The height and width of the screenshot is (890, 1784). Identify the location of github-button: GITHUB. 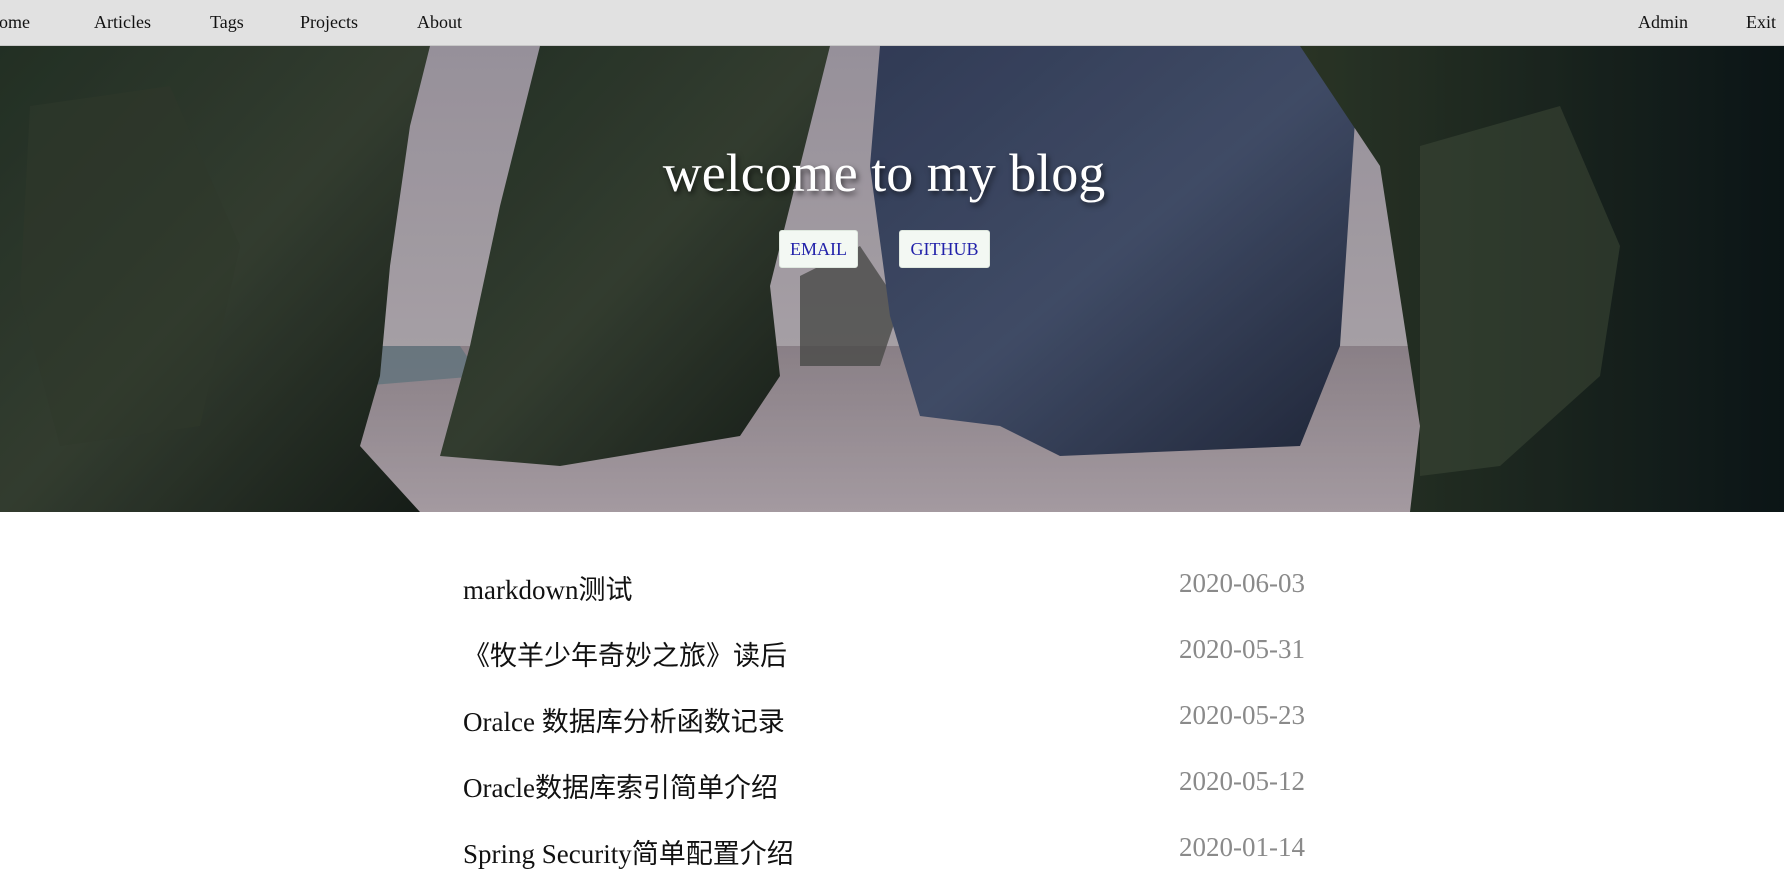
(944, 249).